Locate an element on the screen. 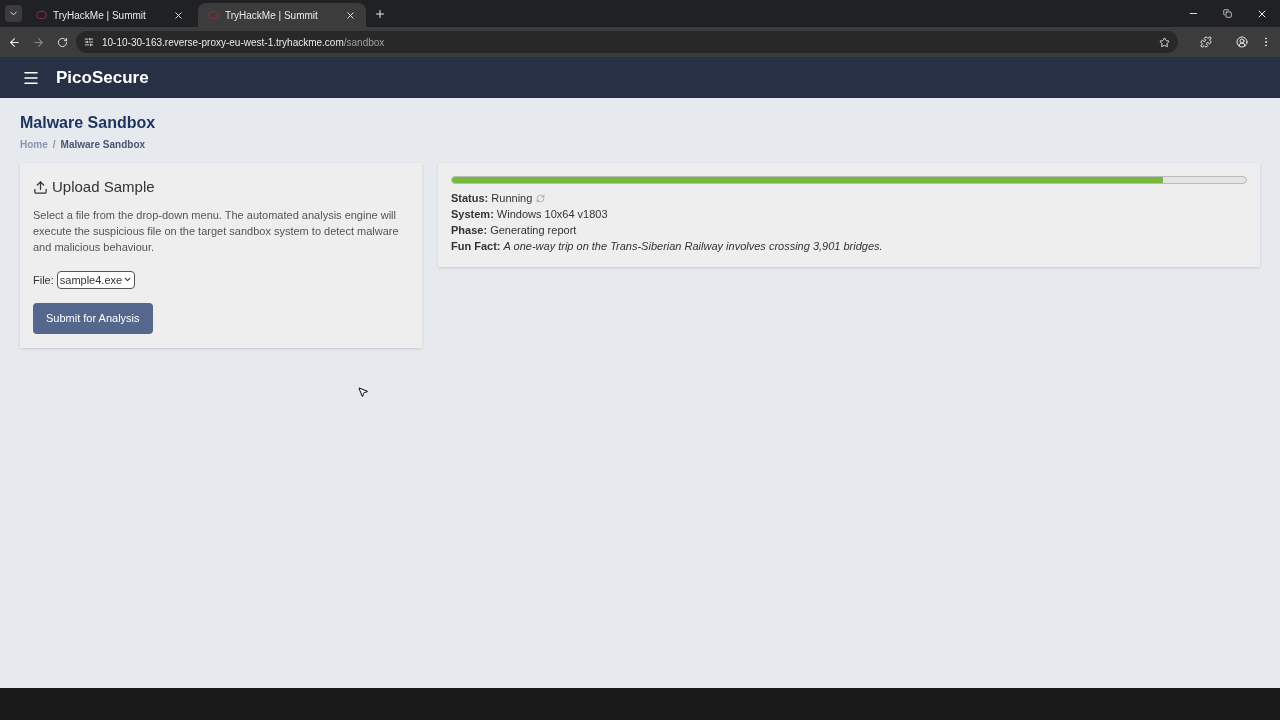 This screenshot has width=1280, height=720. breadcrumb-item: Malware Sandbox is located at coordinates (103, 145).